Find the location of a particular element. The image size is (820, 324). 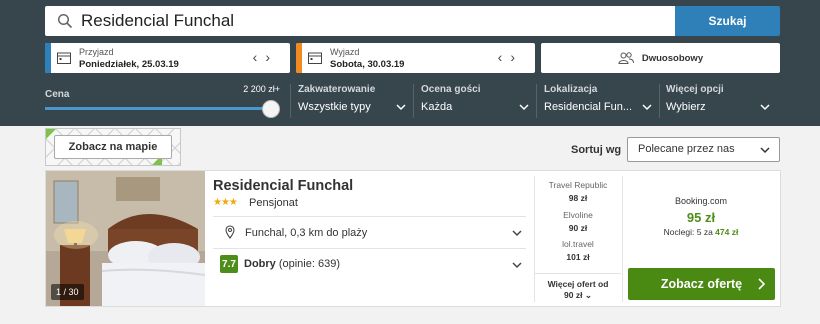

checkout-accent is located at coordinates (299, 58).